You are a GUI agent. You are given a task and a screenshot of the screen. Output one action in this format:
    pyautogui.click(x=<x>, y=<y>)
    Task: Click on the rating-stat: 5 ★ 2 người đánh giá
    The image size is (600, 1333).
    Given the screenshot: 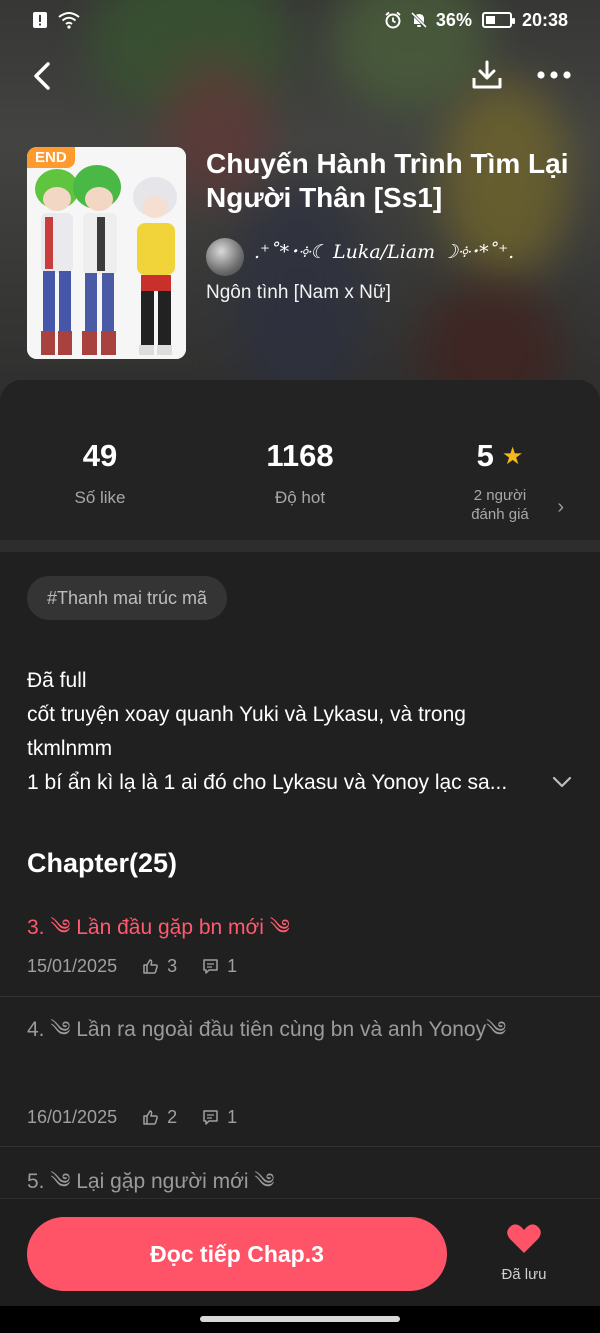 What is the action you would take?
    pyautogui.click(x=500, y=481)
    